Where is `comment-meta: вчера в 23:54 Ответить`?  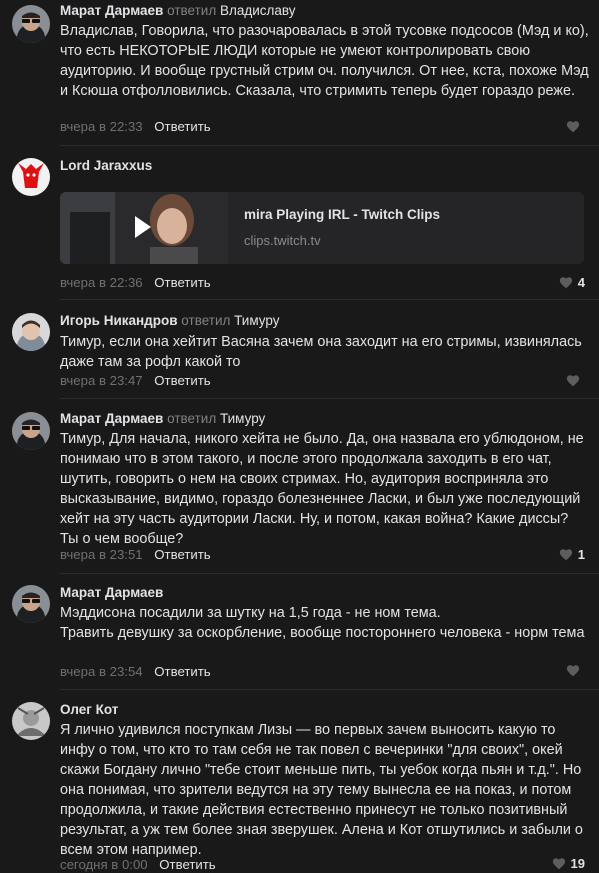 comment-meta: вчера в 23:54 Ответить is located at coordinates (135, 672).